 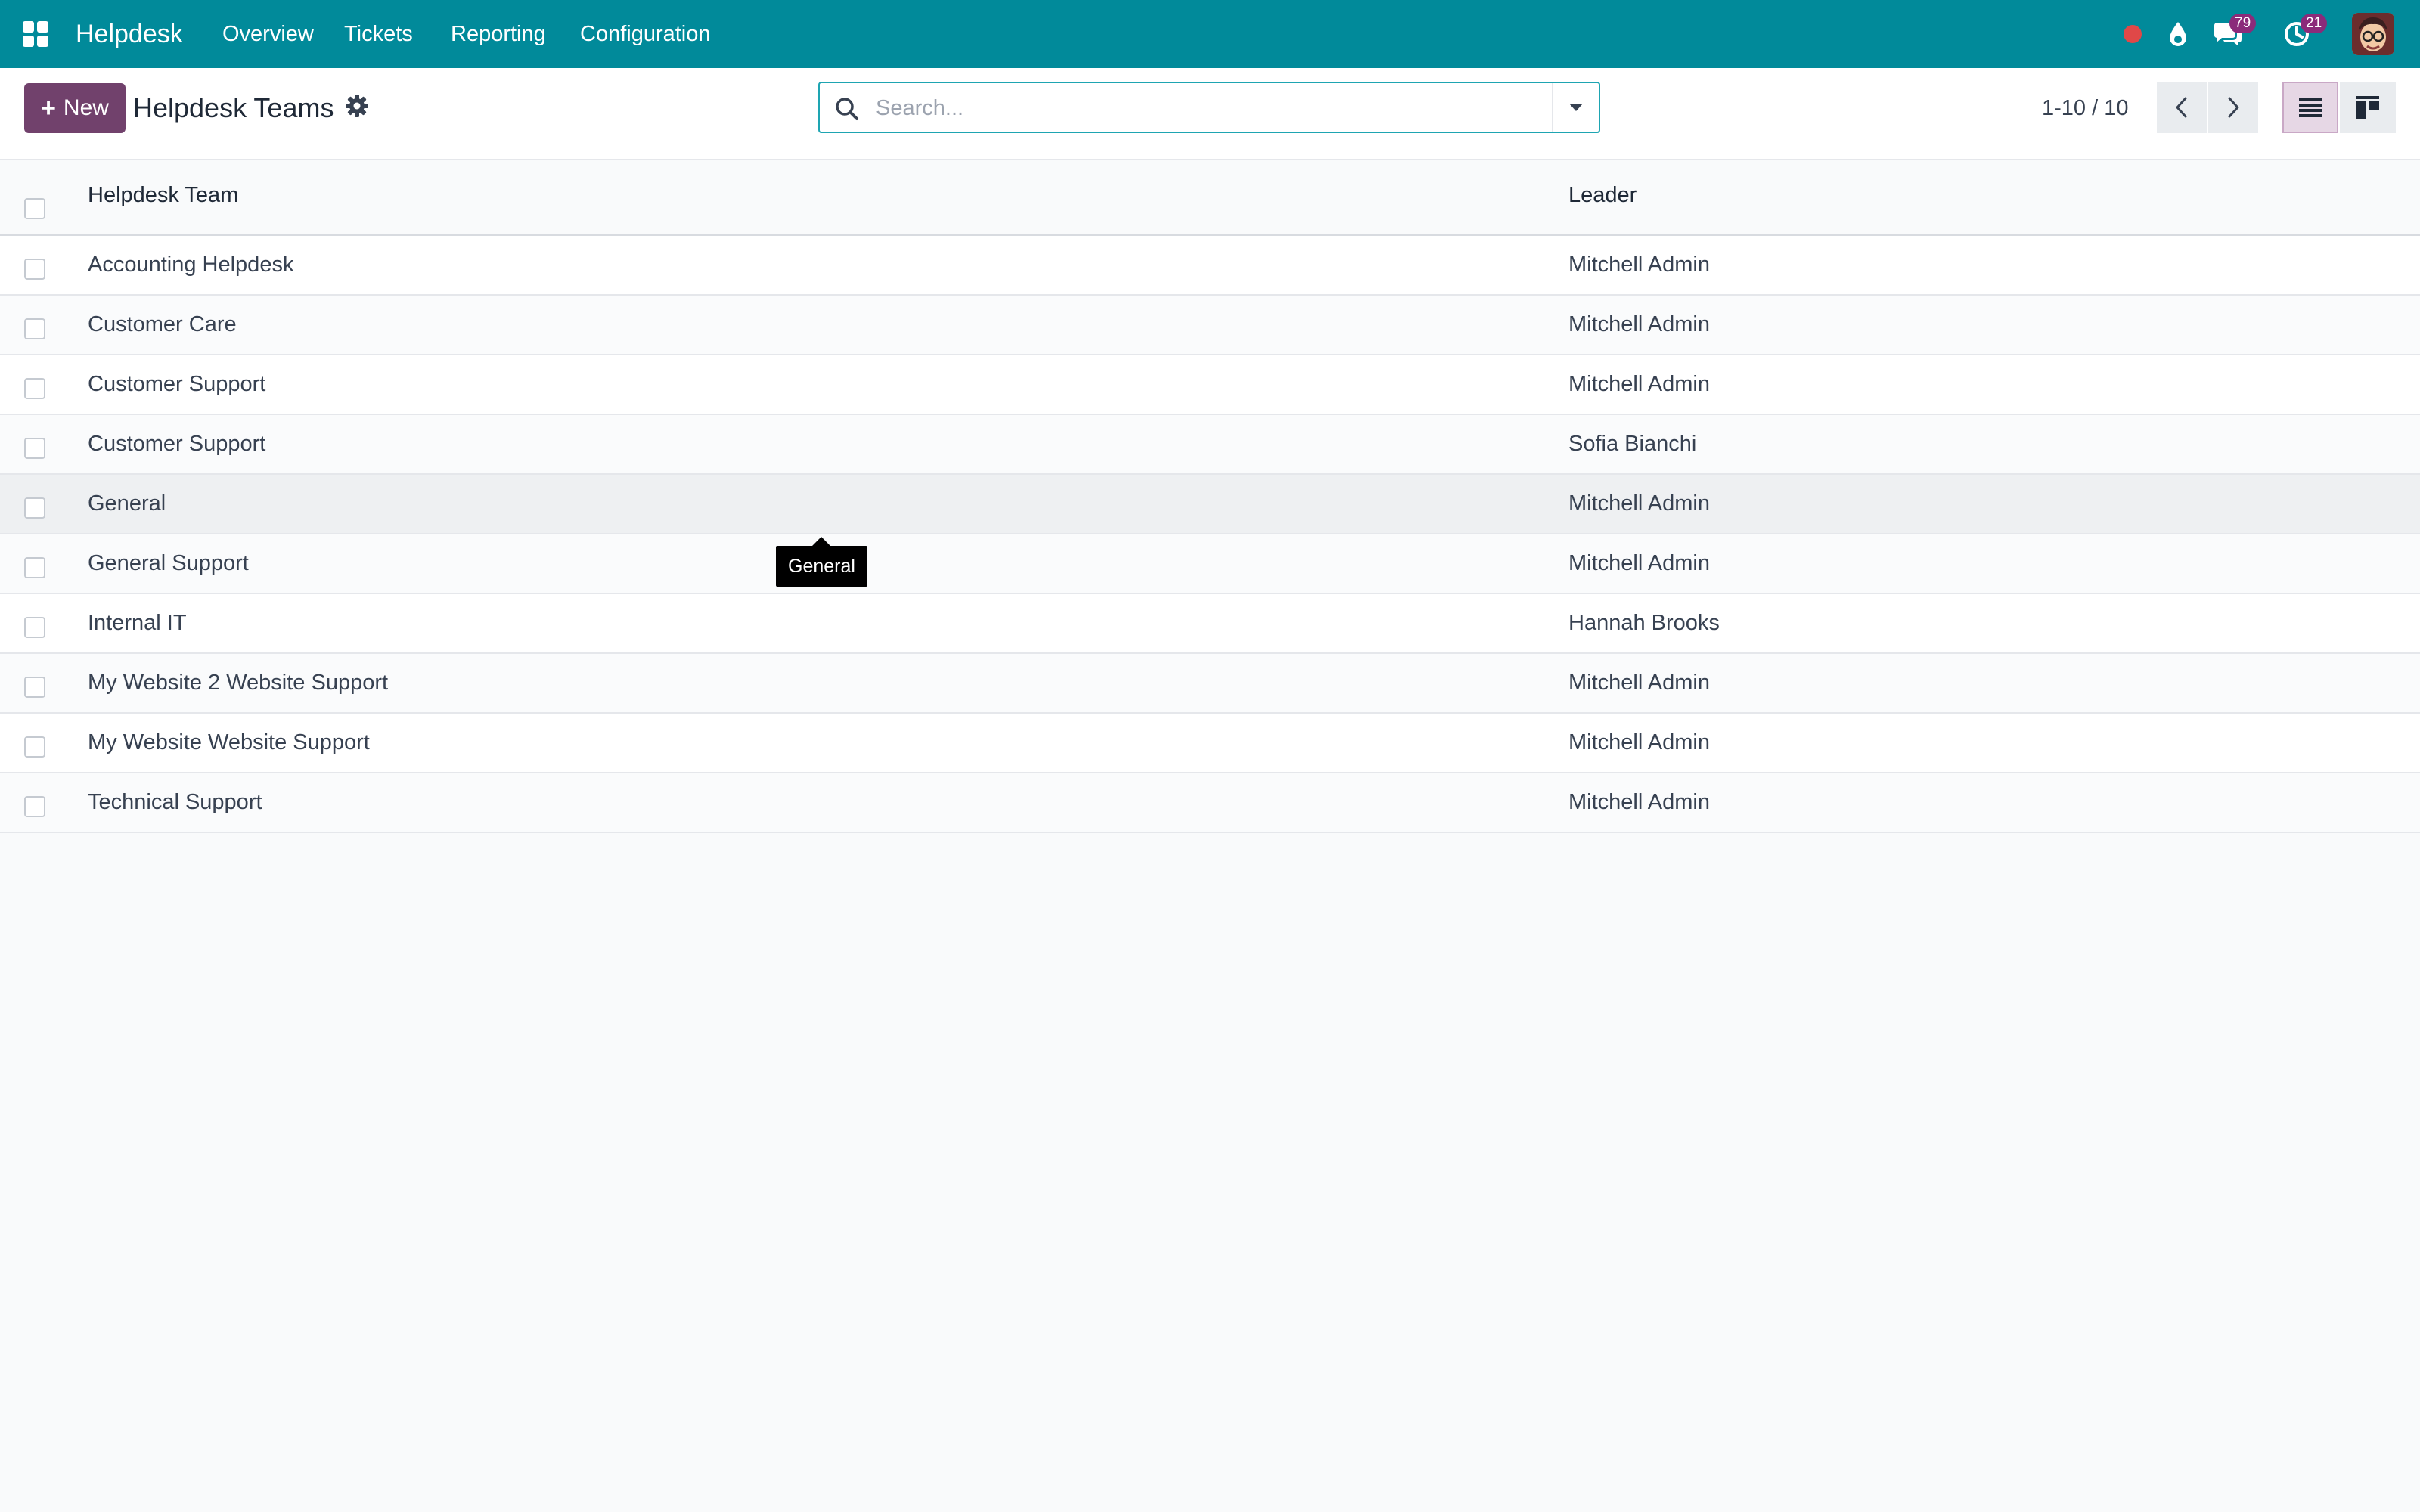 I want to click on list-view-icon, so click(x=2310, y=107).